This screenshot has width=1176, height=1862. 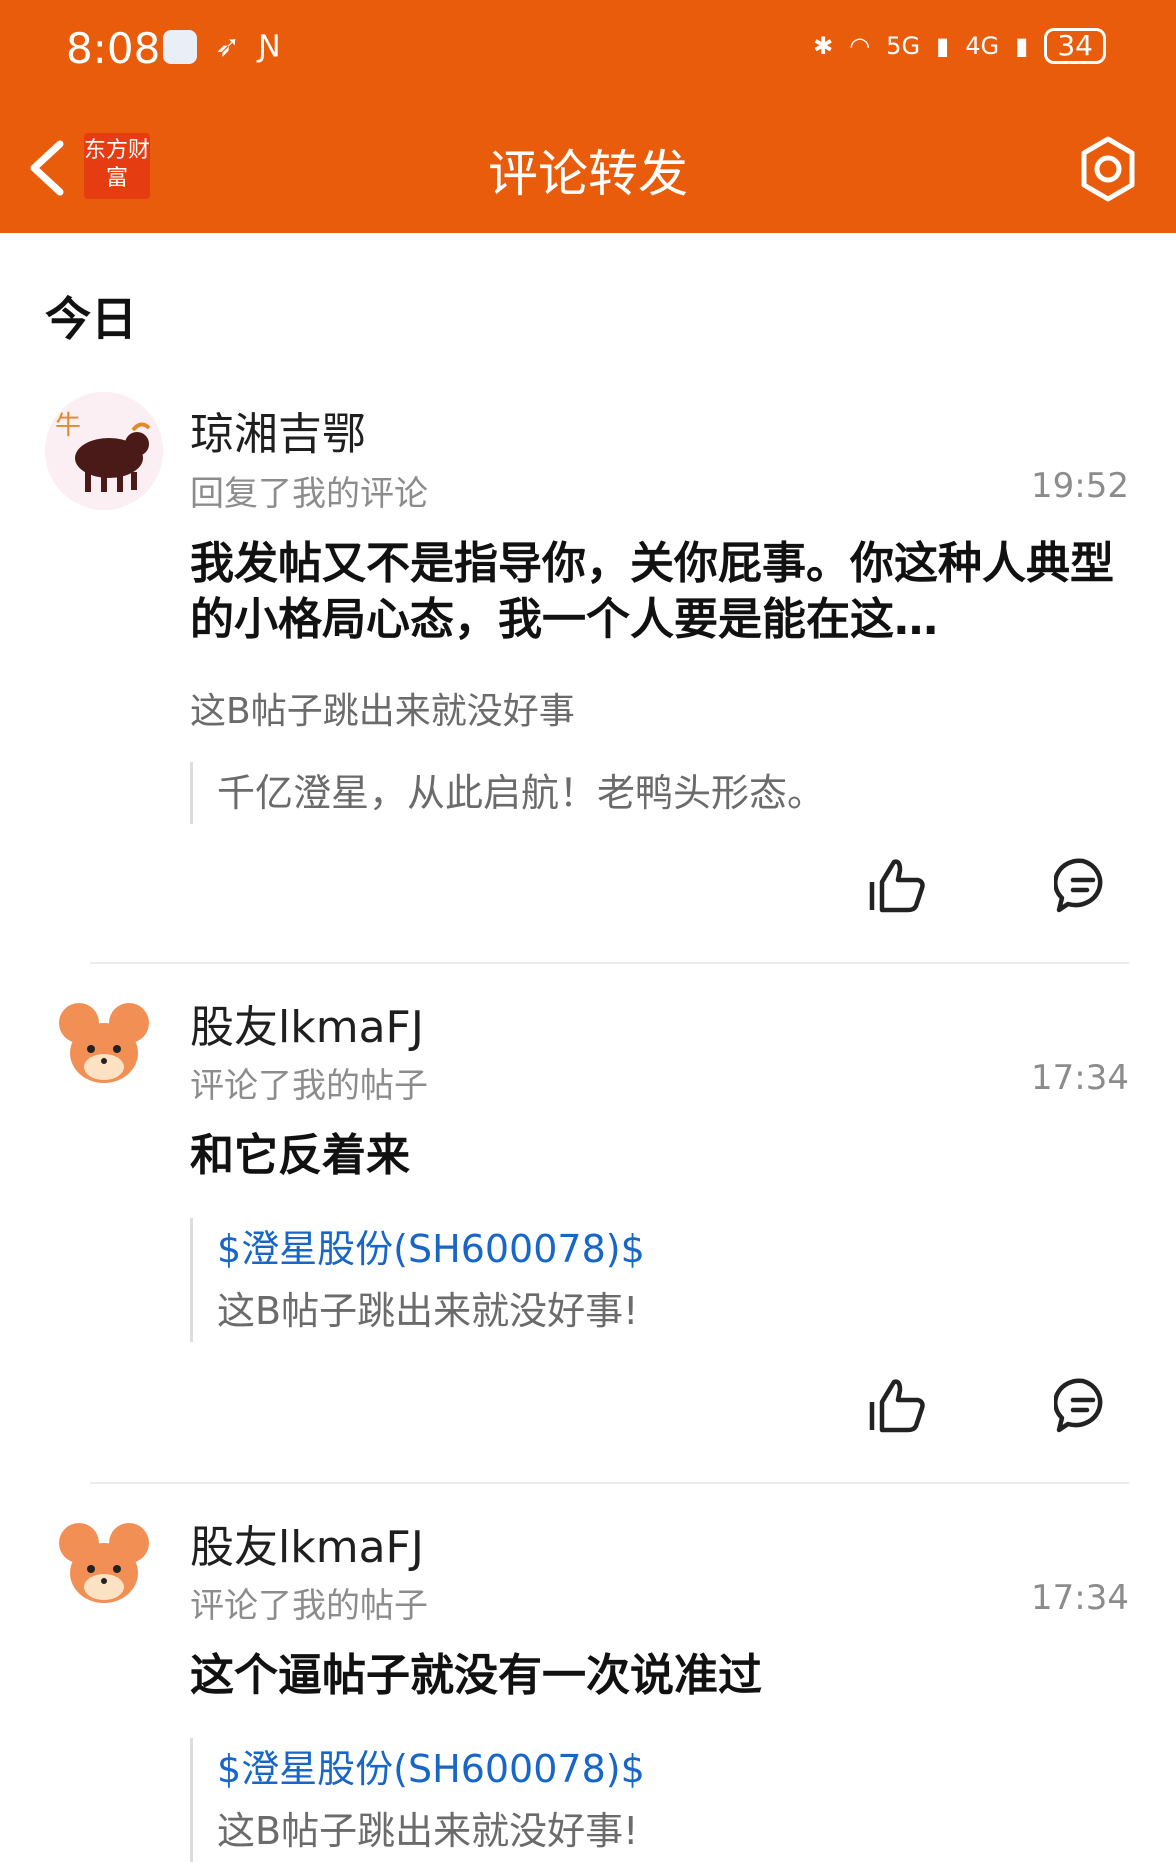 What do you see at coordinates (521, 793) in the screenshot?
I see `quoted-text: 千亿澄星，从此启航！老鸭头形态。` at bounding box center [521, 793].